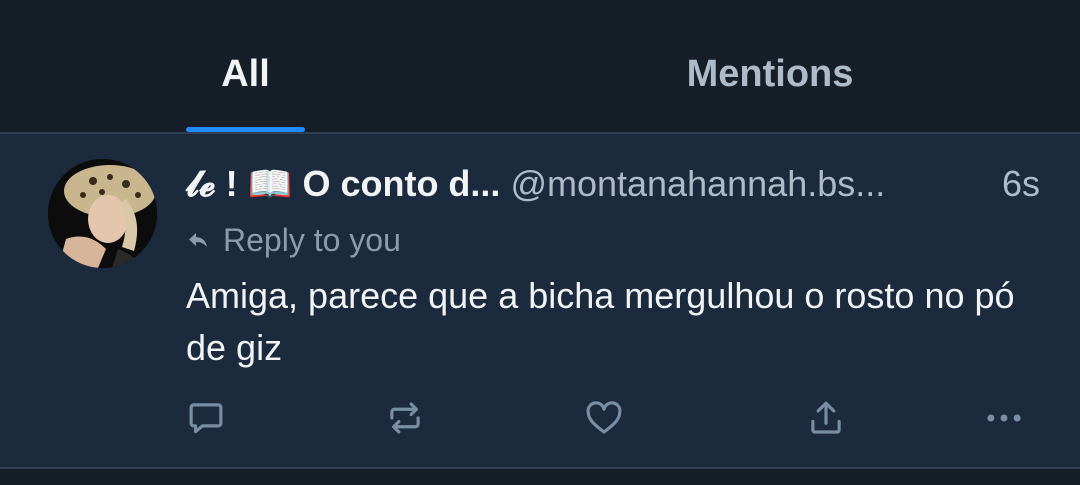 This screenshot has width=1080, height=485. I want to click on avatar, so click(102, 213).